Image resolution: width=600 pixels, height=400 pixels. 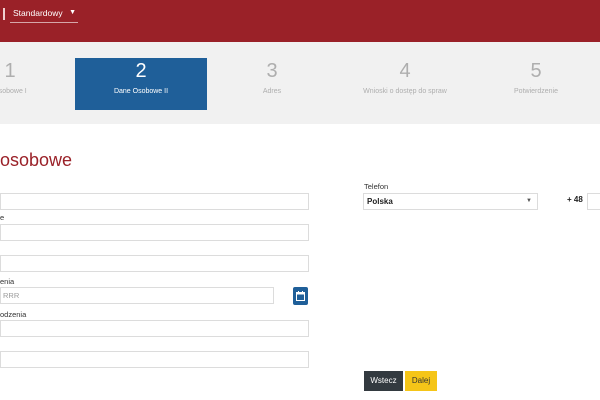 I want to click on birthplace-label: odzenia, so click(x=13, y=314).